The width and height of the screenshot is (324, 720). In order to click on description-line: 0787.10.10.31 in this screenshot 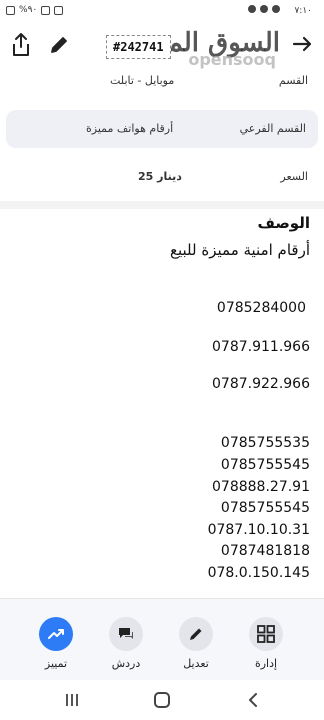, I will do `click(258, 530)`.